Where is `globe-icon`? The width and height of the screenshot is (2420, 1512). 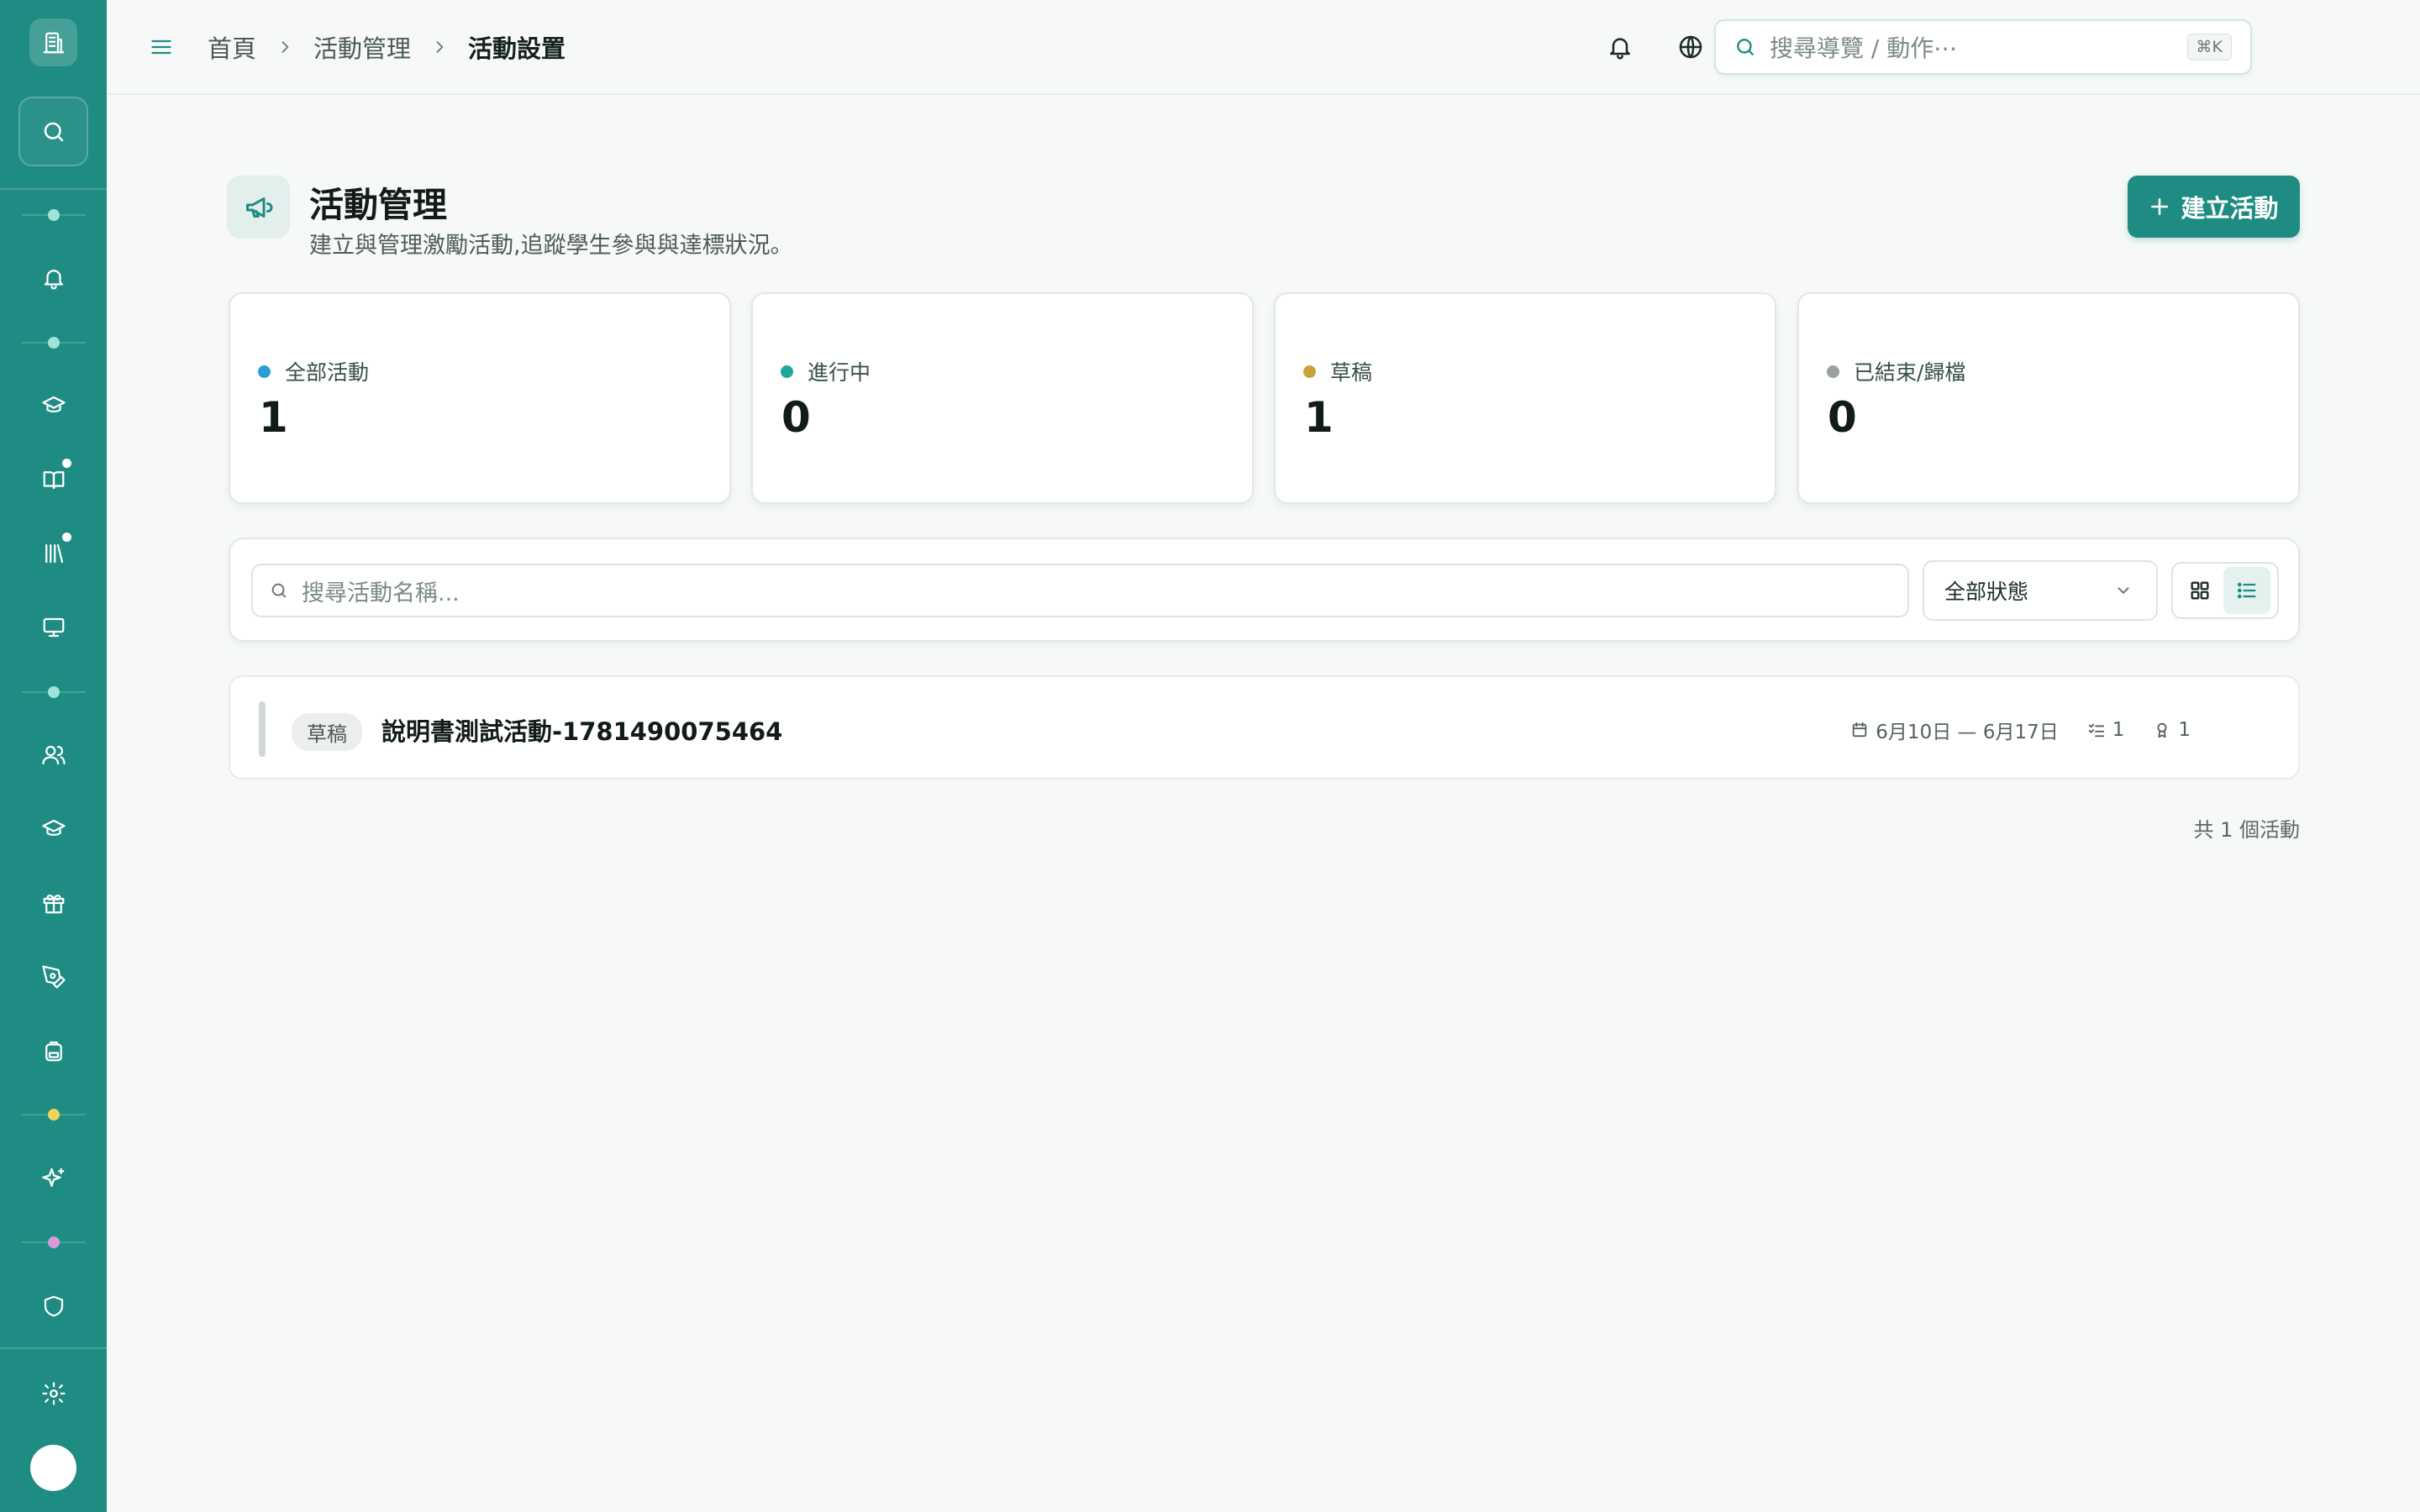
globe-icon is located at coordinates (1690, 47).